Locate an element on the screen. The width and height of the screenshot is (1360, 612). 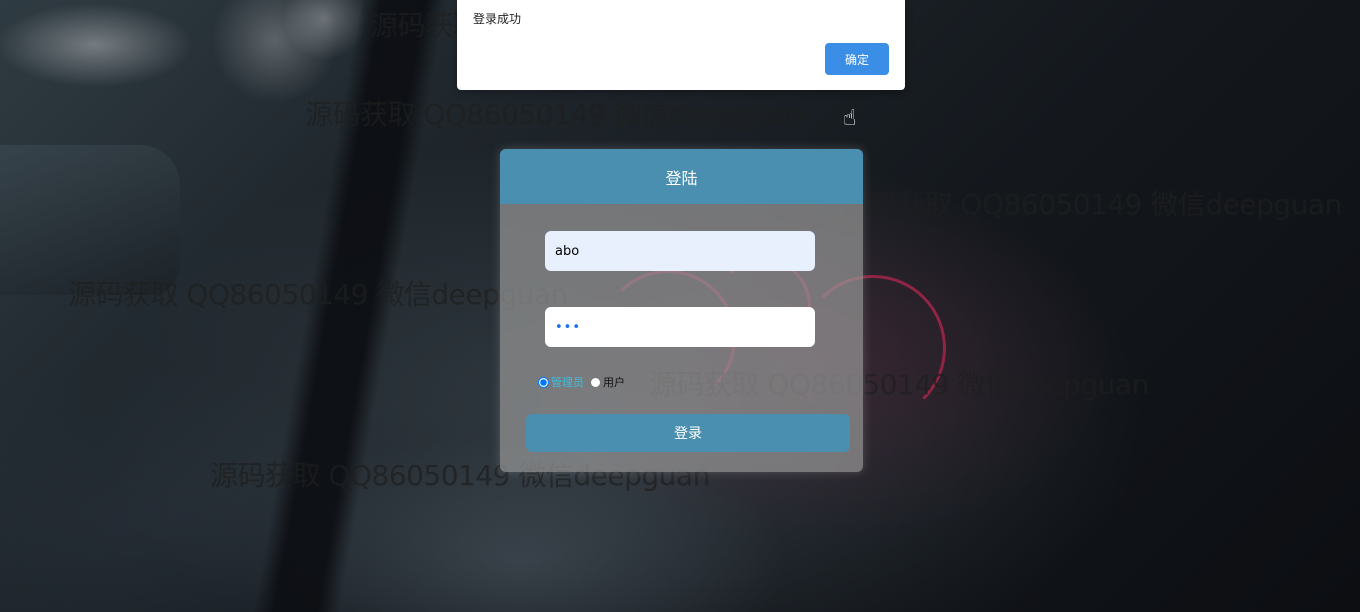
role-selector: 管理员 用户 is located at coordinates (581, 382).